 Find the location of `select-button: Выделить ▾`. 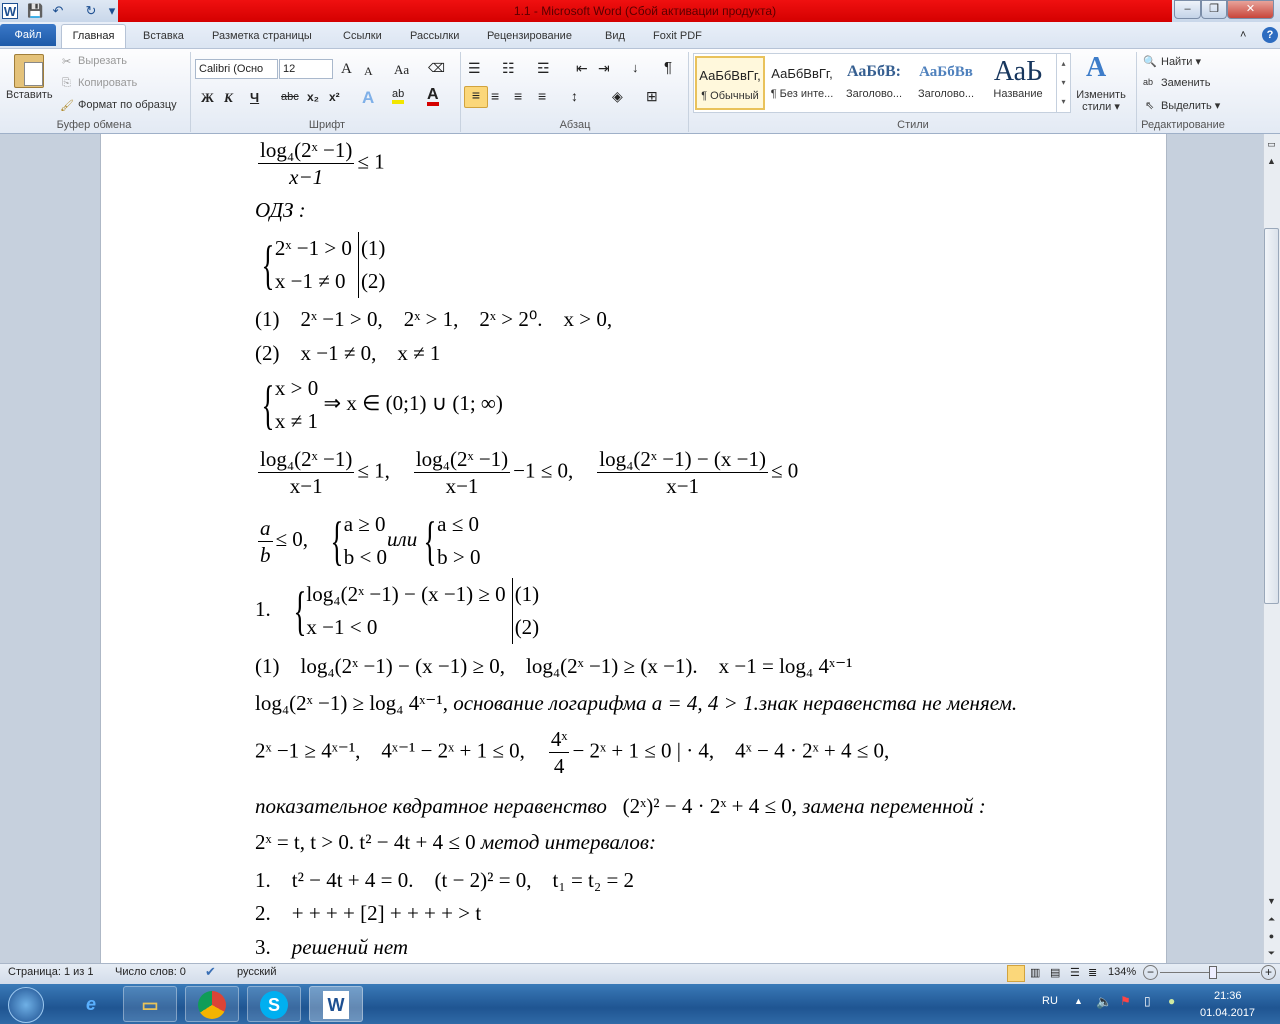

select-button: Выделить ▾ is located at coordinates (1190, 105).